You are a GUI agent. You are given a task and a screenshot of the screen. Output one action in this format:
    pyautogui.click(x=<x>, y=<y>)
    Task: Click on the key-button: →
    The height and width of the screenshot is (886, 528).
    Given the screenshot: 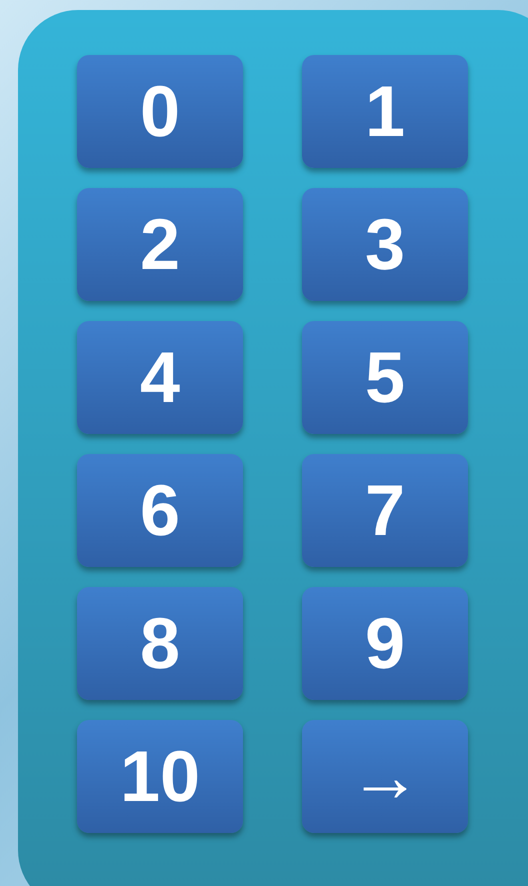 What is the action you would take?
    pyautogui.click(x=385, y=776)
    